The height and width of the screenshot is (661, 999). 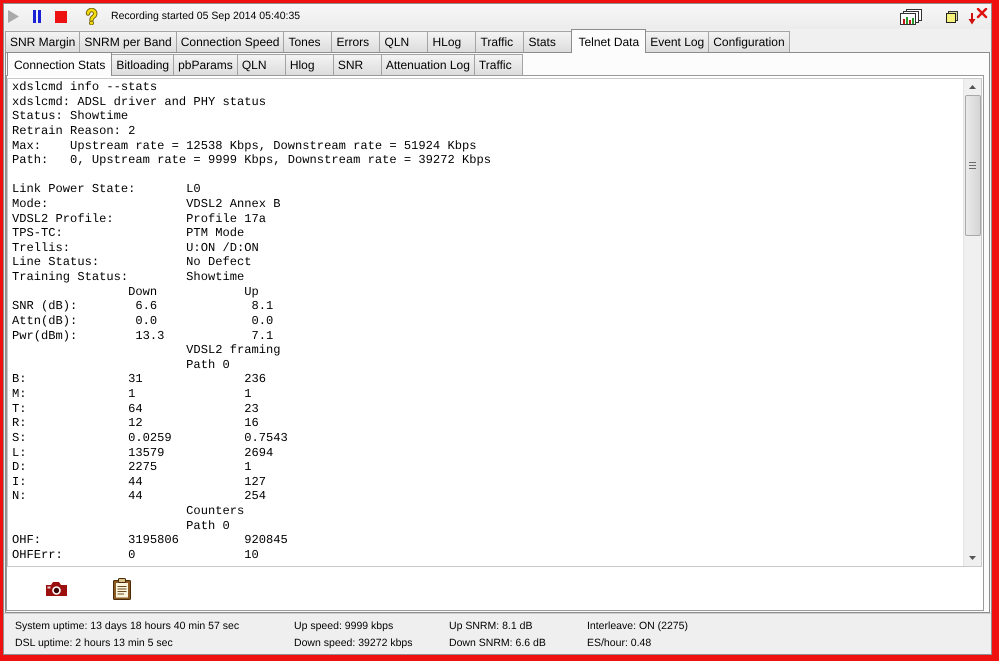 What do you see at coordinates (70, 116) in the screenshot?
I see `output-line: Status: Showtime` at bounding box center [70, 116].